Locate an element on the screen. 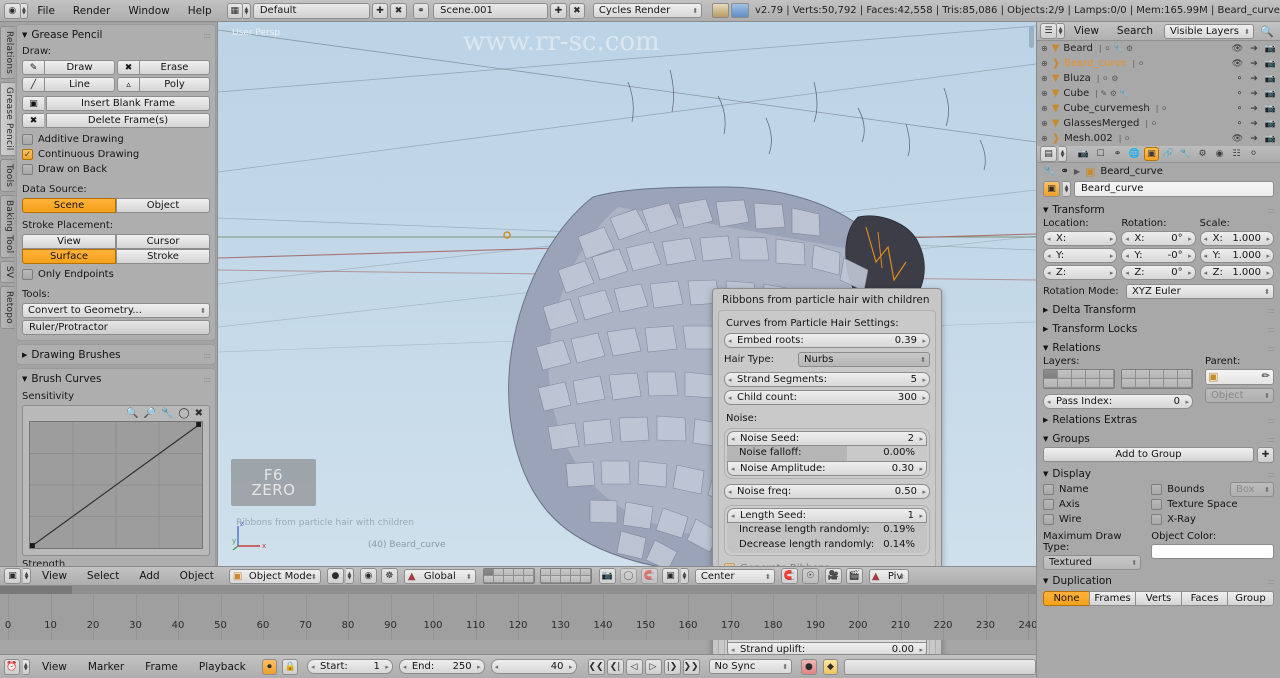  plus-icon: ✚ is located at coordinates (1265, 455).